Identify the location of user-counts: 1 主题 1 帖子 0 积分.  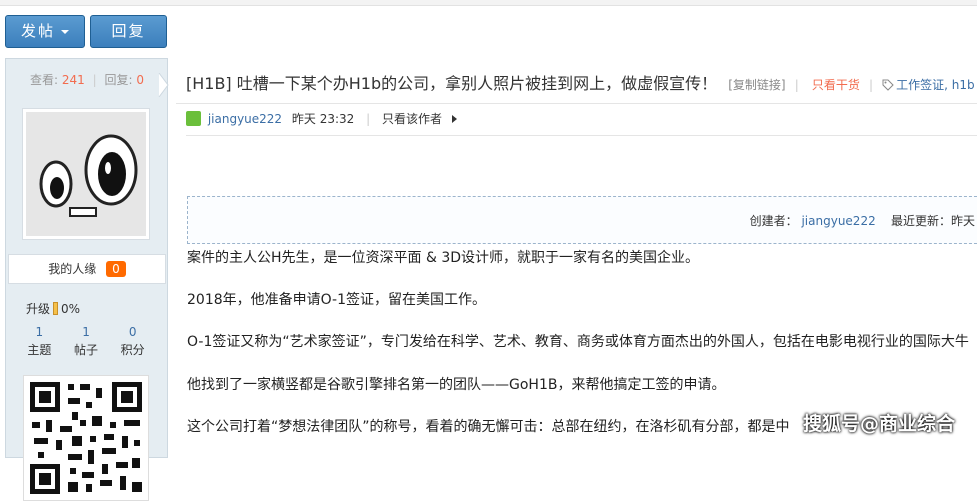
(86, 341).